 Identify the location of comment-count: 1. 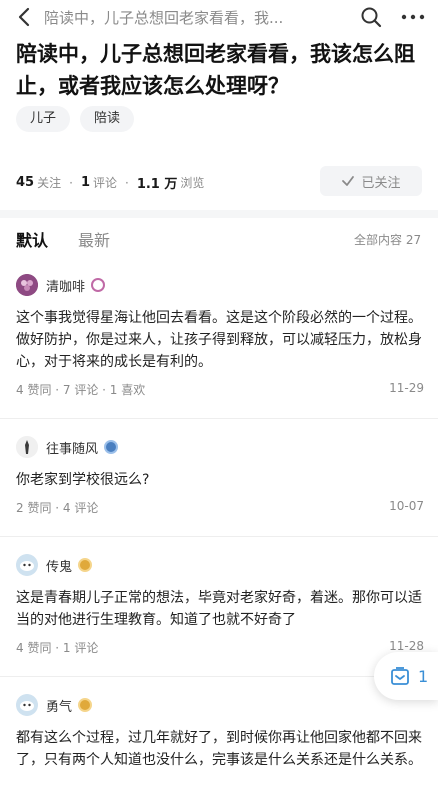
(85, 182).